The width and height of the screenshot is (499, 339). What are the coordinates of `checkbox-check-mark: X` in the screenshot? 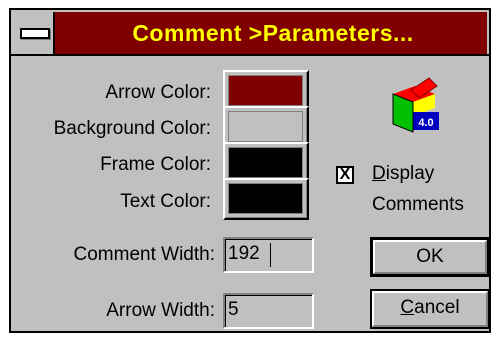 It's located at (345, 174).